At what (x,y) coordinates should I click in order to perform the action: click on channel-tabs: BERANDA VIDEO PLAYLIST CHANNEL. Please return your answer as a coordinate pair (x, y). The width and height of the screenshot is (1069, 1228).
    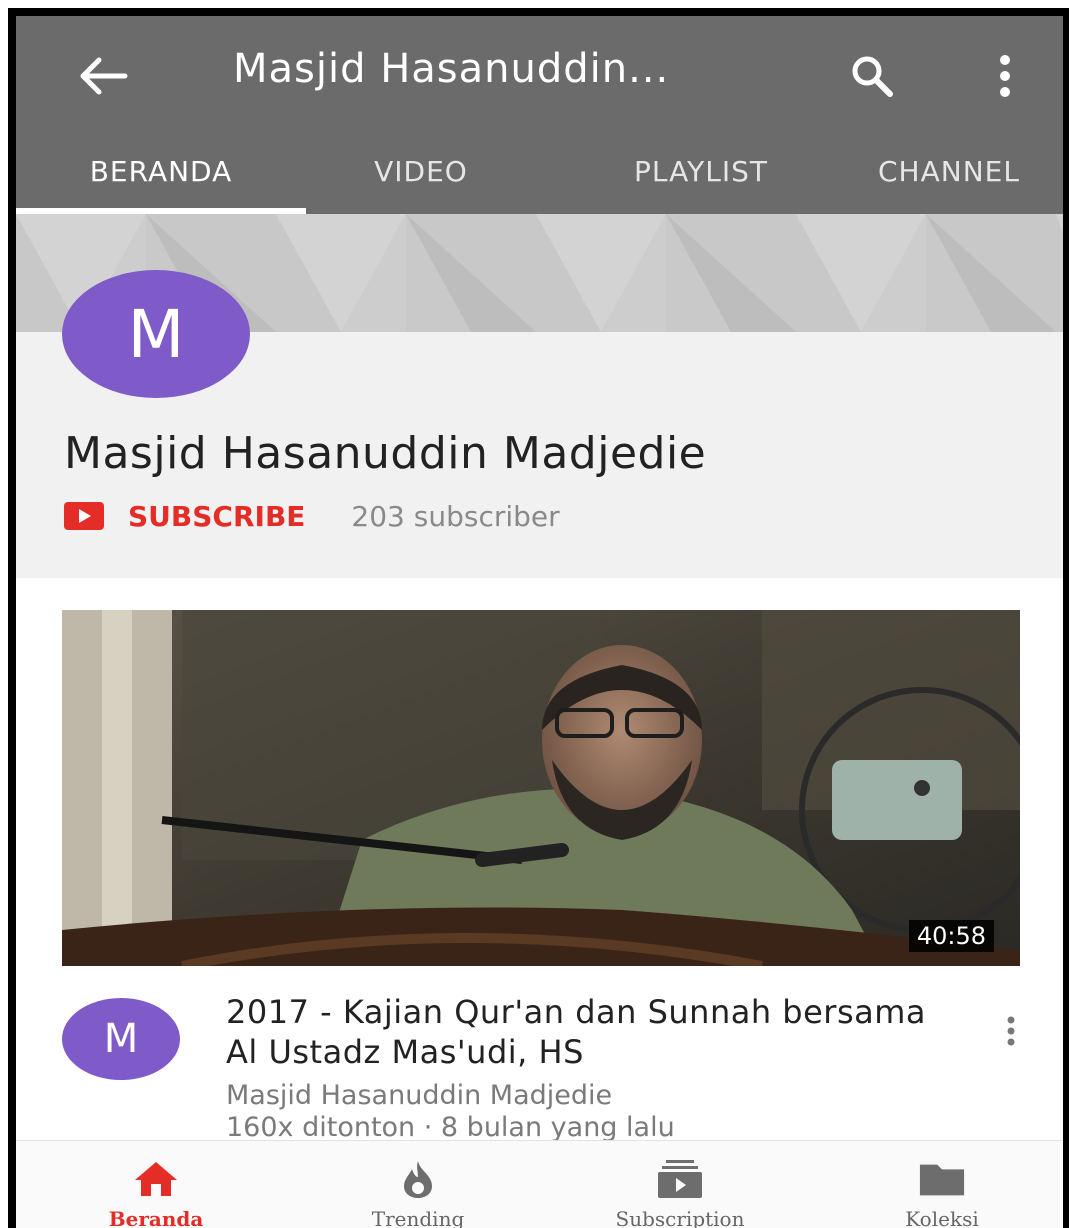
    Looking at the image, I should click on (542, 171).